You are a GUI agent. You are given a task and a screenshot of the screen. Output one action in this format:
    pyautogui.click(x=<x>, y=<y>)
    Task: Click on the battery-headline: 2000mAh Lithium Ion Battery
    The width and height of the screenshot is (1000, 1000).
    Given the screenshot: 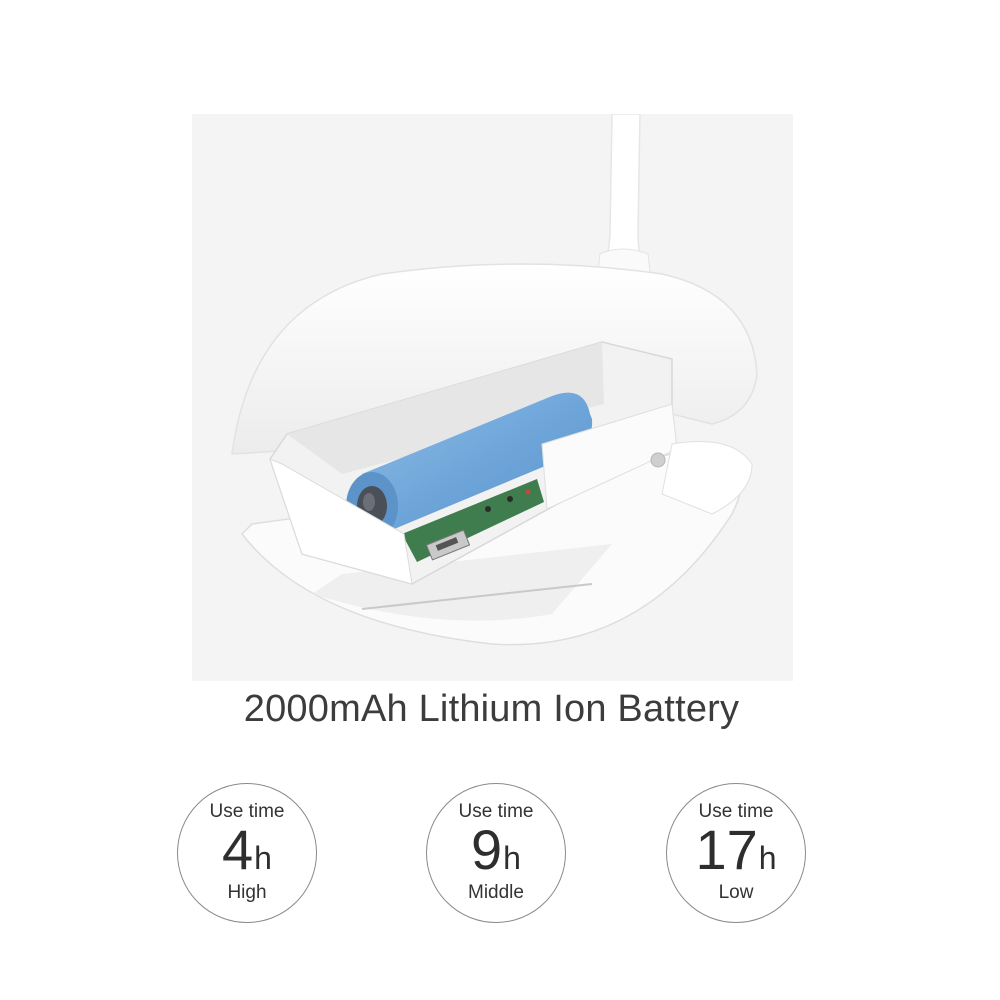 What is the action you would take?
    pyautogui.click(x=491, y=709)
    